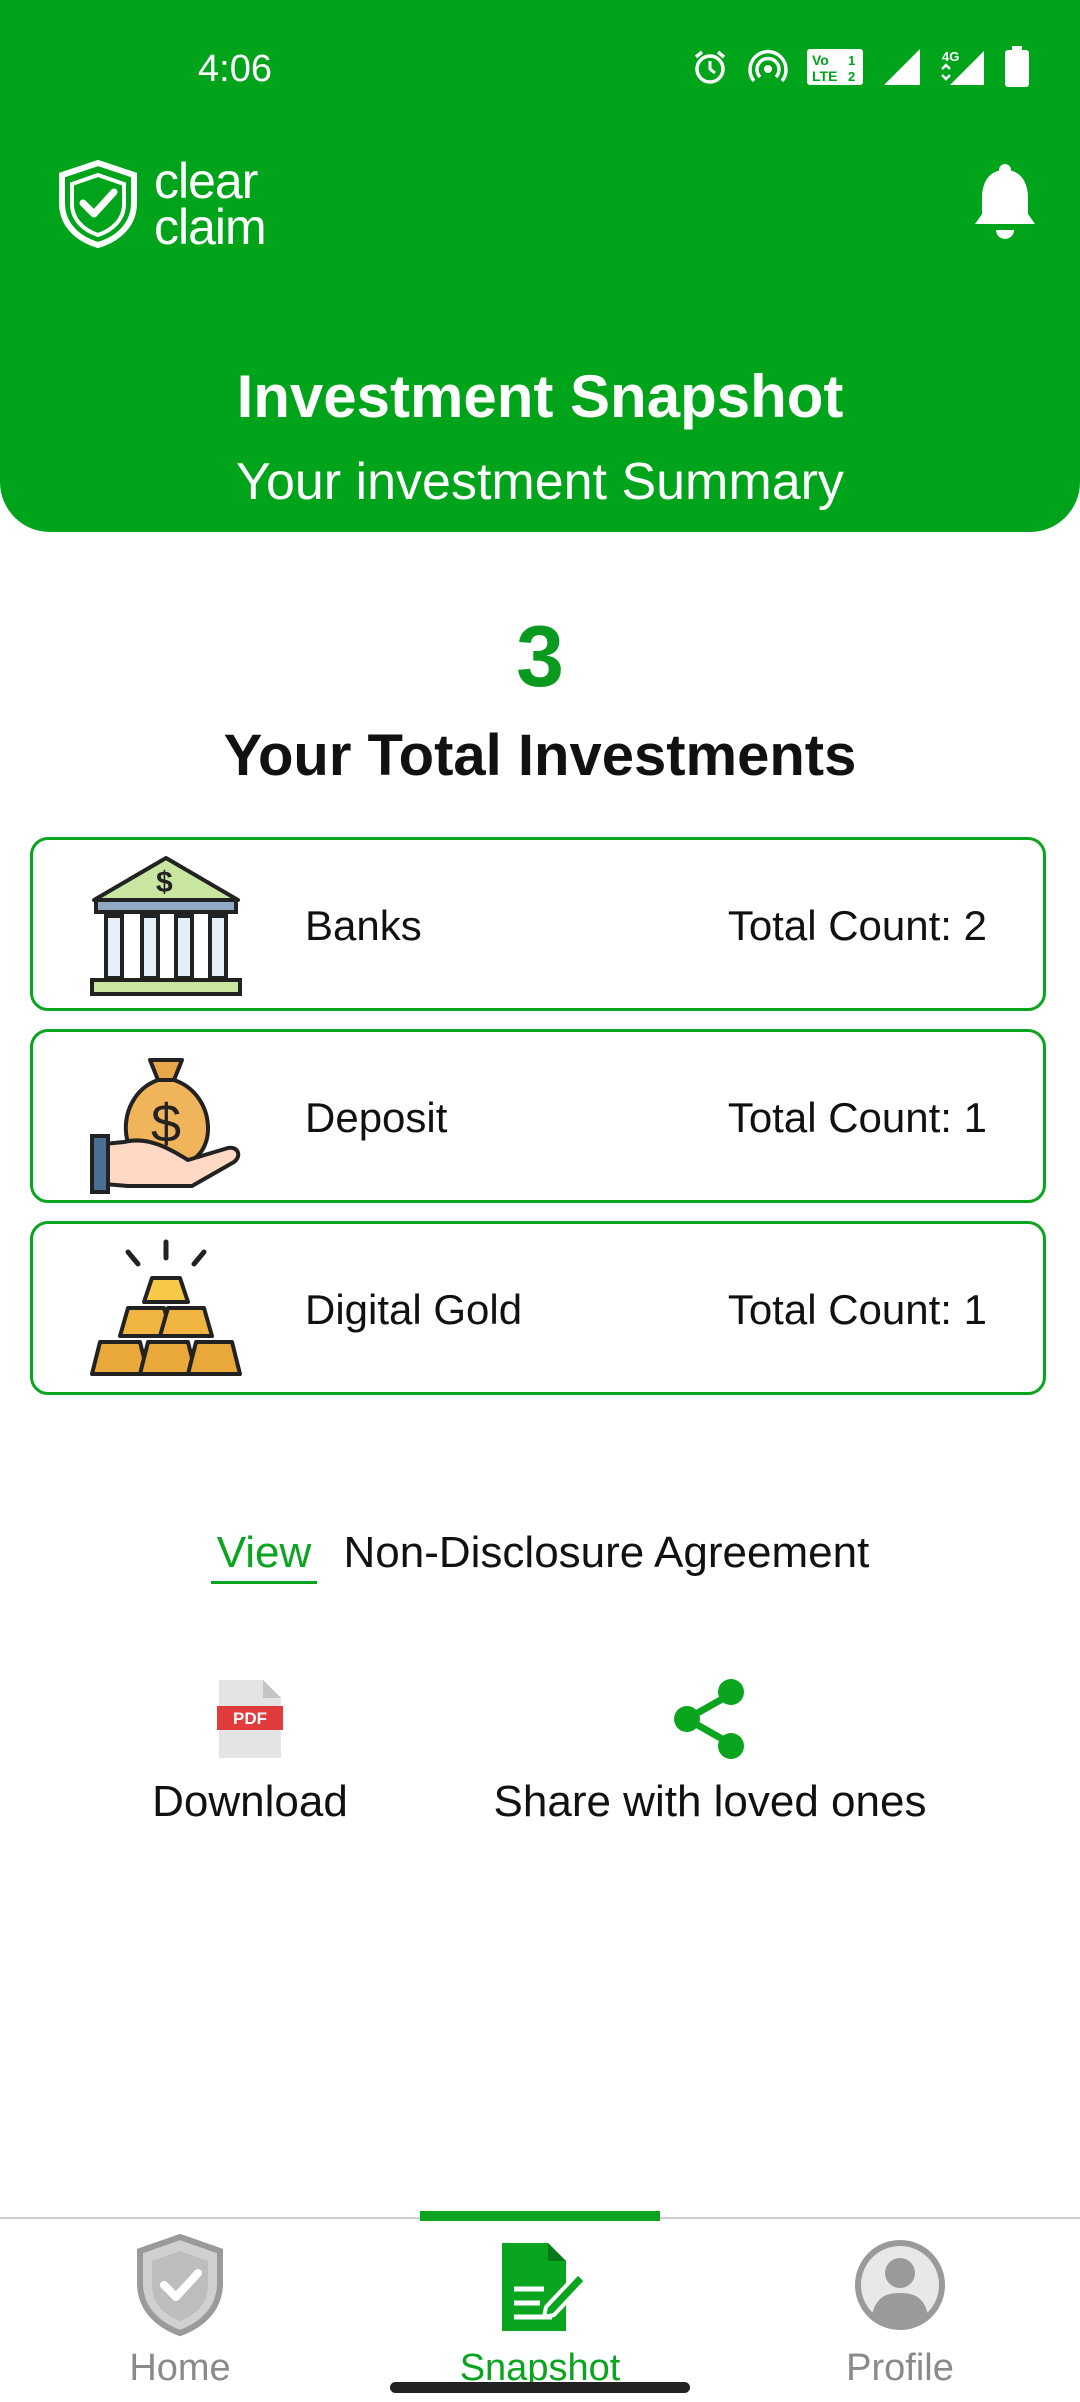  I want to click on status-bar: 4:06 Vo LTE 1 2 4G, so click(540, 70).